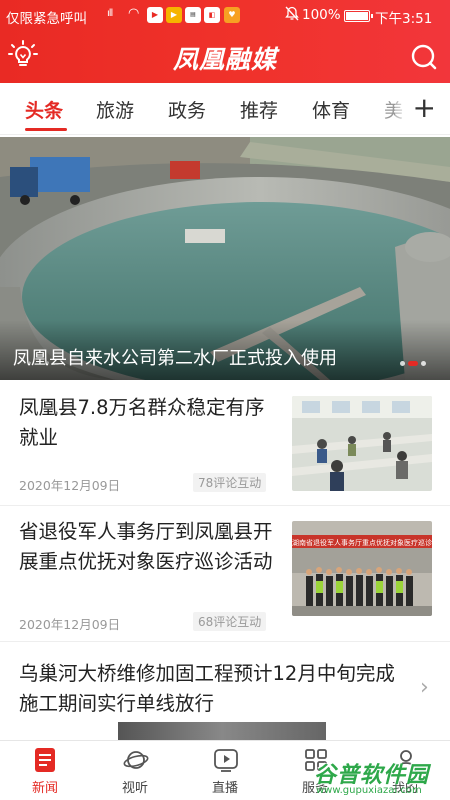 This screenshot has height=800, width=450. Describe the element at coordinates (46, 19) in the screenshot. I see `carrier-text: 仅限紧急呼叫` at that location.